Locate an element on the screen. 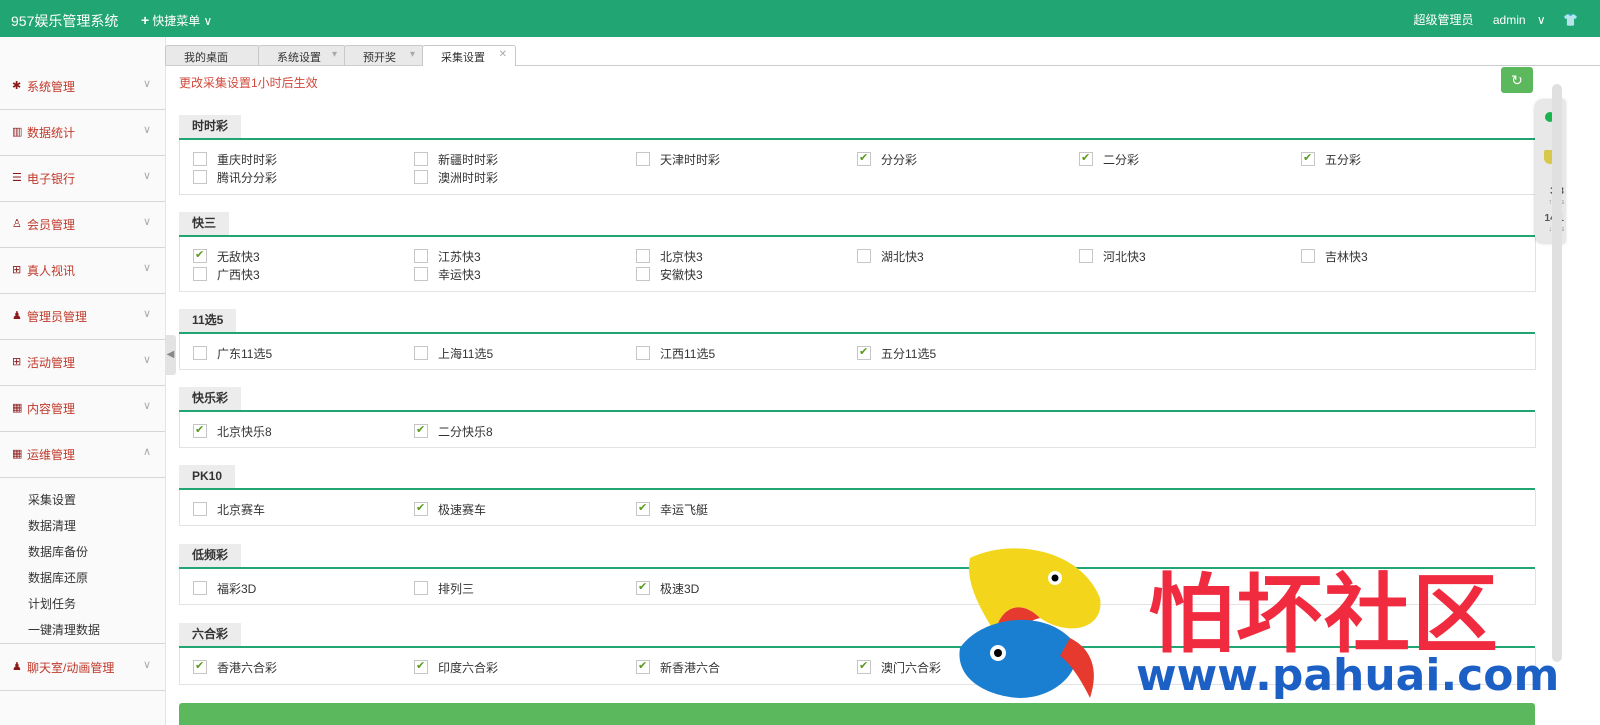  tab-collect-settings: 采集设置 ✕ is located at coordinates (469, 55).